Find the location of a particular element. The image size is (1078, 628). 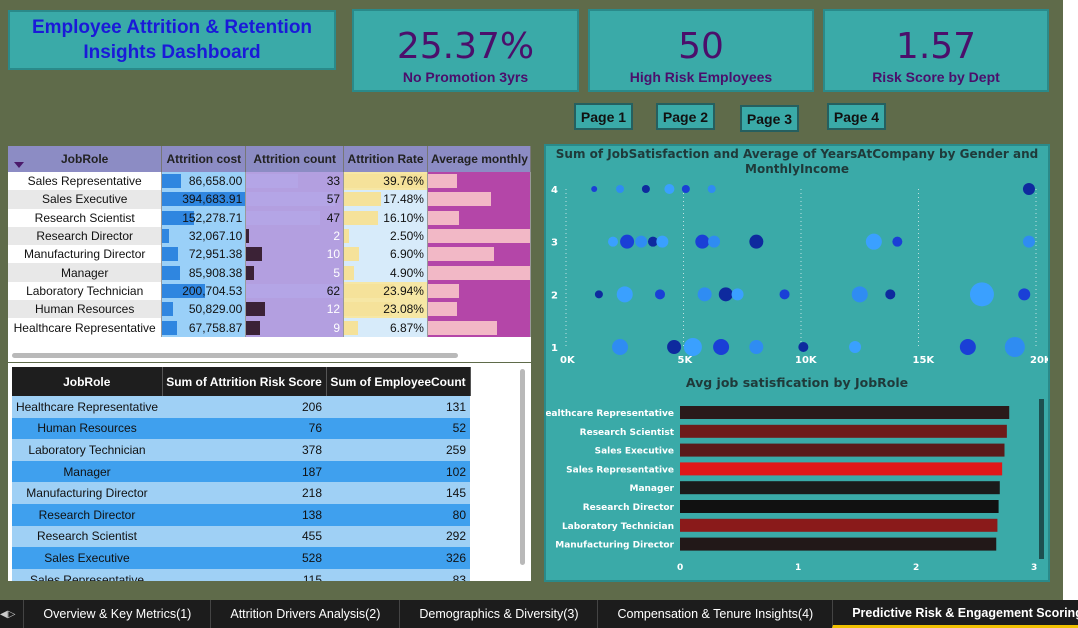

table-row: Manager 85,908.38 5 4.90% is located at coordinates (269, 272).